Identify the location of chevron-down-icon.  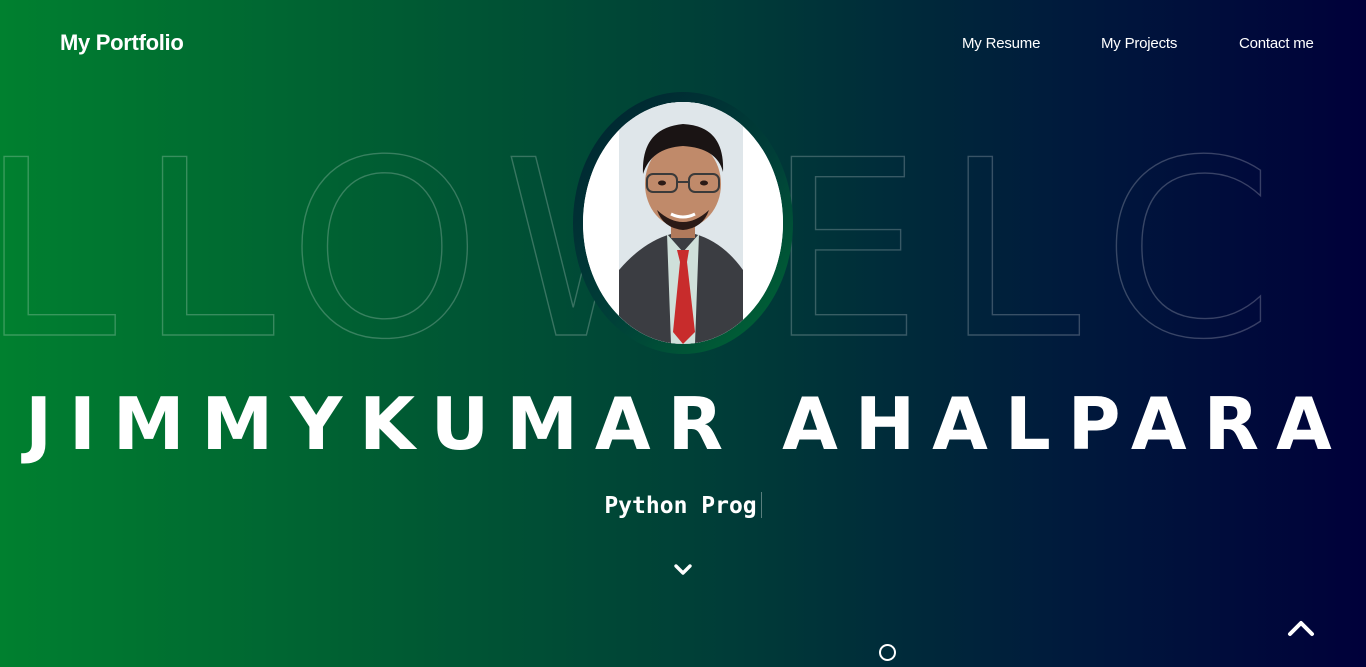
(683, 570).